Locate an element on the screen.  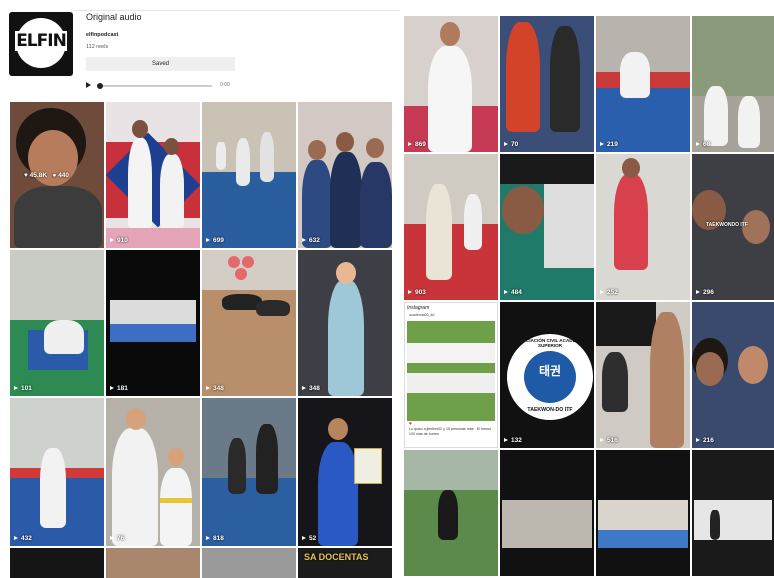
reel-thumbnail: 632 is located at coordinates (345, 175).